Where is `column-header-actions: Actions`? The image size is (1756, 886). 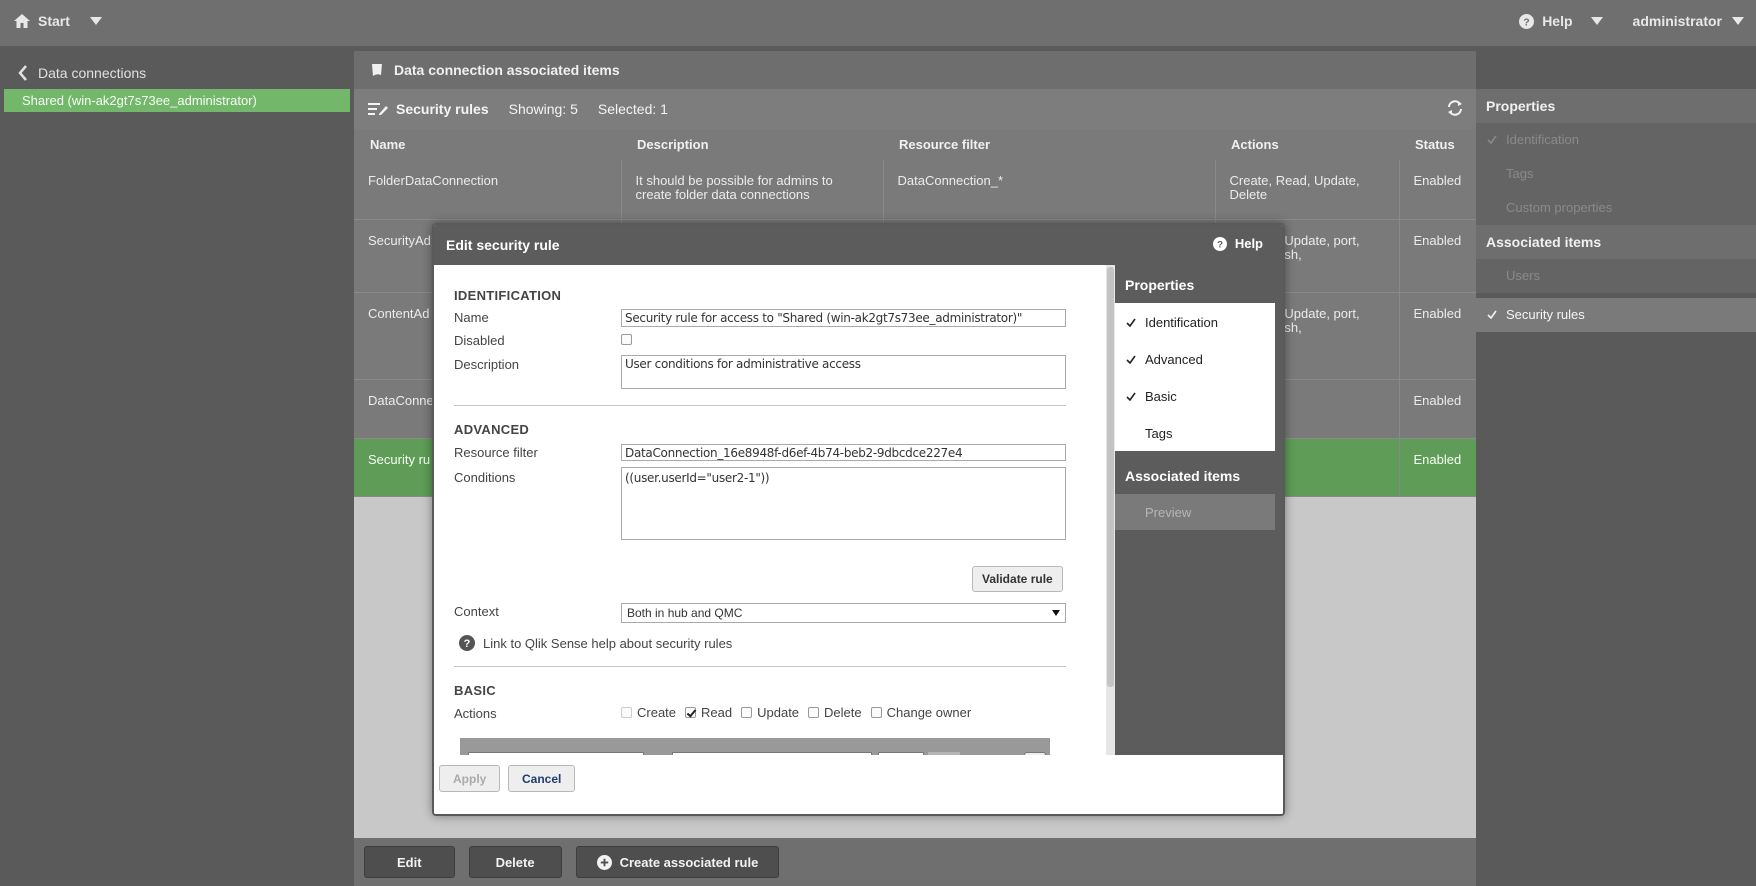
column-header-actions: Actions is located at coordinates (1307, 144).